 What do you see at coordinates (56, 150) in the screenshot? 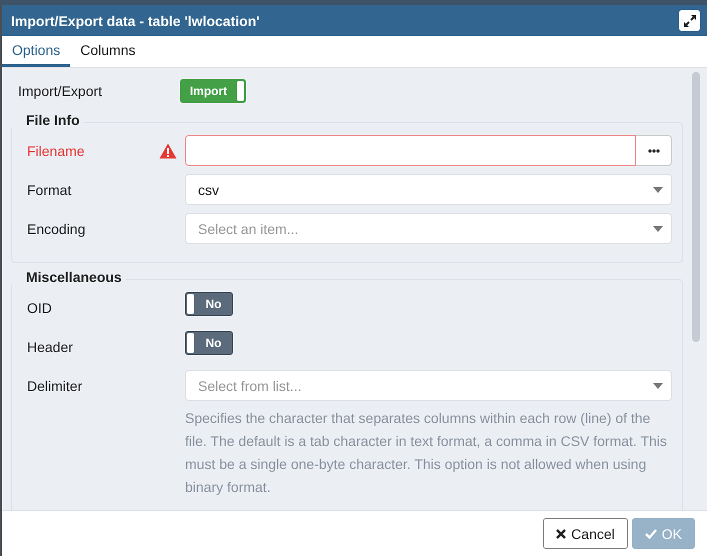
I see `field-label: Filename` at bounding box center [56, 150].